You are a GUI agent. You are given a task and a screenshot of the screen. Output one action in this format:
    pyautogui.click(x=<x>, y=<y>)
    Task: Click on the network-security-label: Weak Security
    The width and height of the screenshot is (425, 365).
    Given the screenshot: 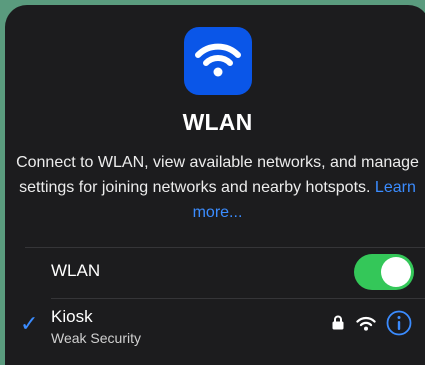 What is the action you would take?
    pyautogui.click(x=96, y=338)
    